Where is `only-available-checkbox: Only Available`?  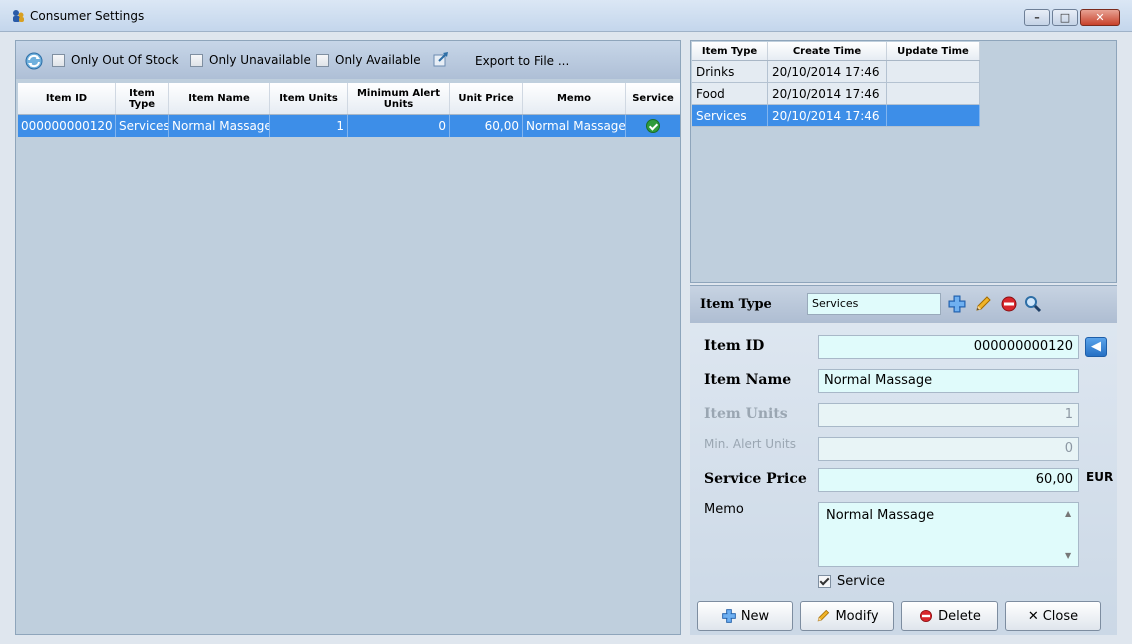 only-available-checkbox: Only Available is located at coordinates (368, 60).